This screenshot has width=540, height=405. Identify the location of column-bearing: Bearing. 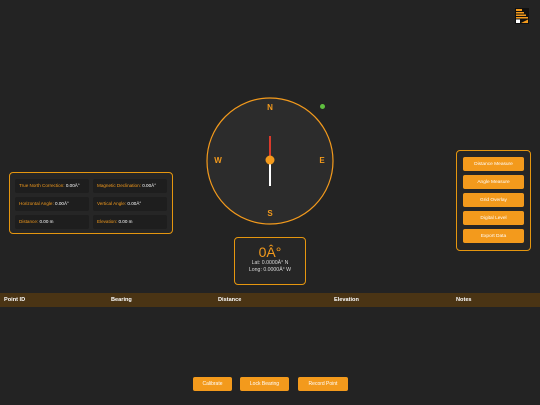
(121, 300).